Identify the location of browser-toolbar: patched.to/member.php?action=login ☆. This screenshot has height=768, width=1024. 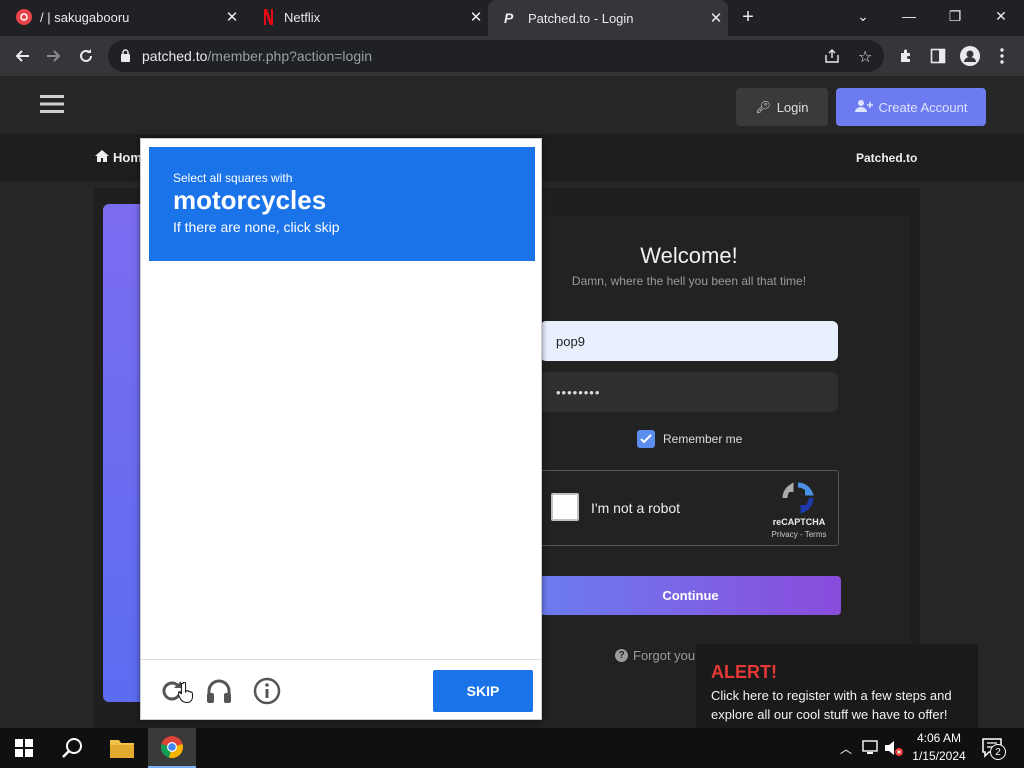
(512, 56).